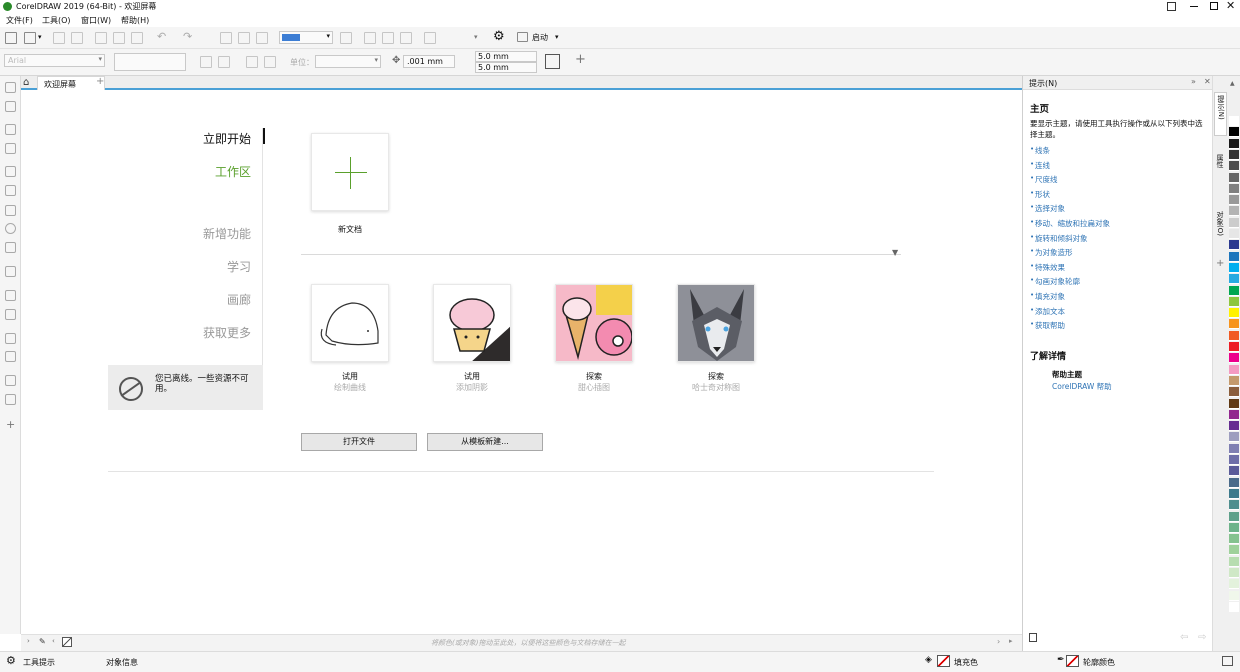  Describe the element at coordinates (998, 641) in the screenshot. I see `palette-right-icon: ›` at that location.